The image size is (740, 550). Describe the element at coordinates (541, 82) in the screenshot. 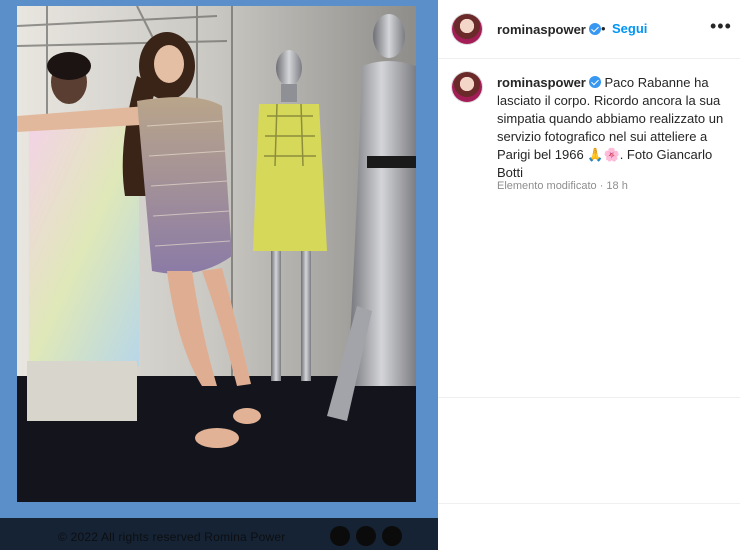

I see `caption-username: rominaspower` at that location.